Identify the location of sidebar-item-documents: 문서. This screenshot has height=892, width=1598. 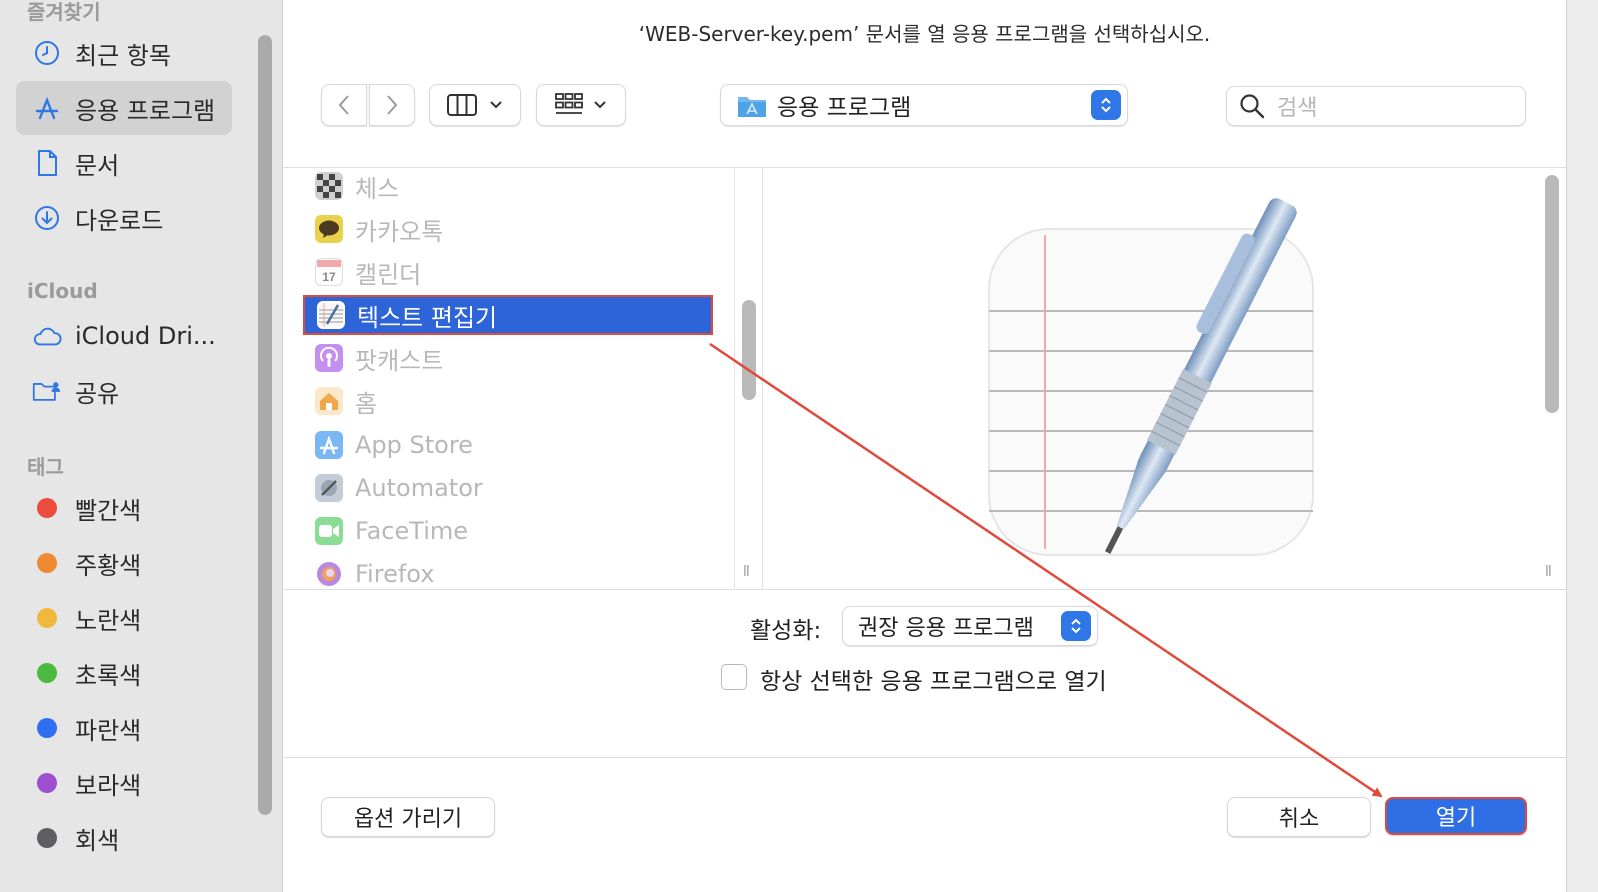
(124, 163).